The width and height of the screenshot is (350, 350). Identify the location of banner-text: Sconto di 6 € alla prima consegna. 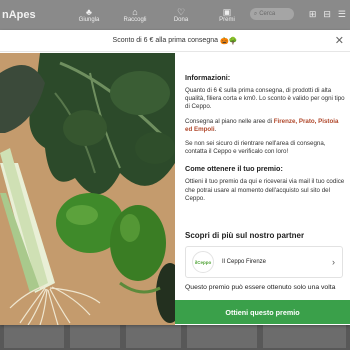
(165, 40).